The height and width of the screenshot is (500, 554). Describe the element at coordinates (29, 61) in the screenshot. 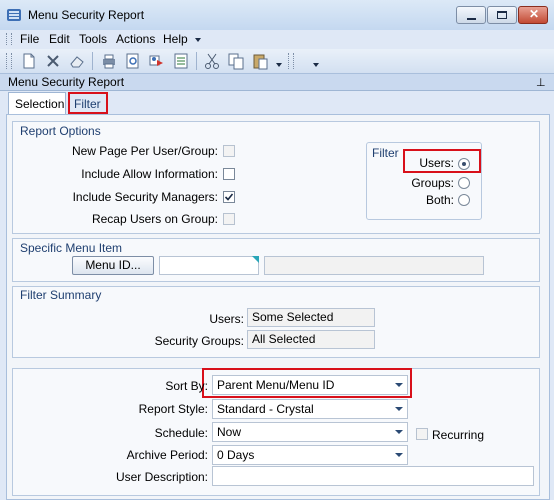

I see `new-icon` at that location.